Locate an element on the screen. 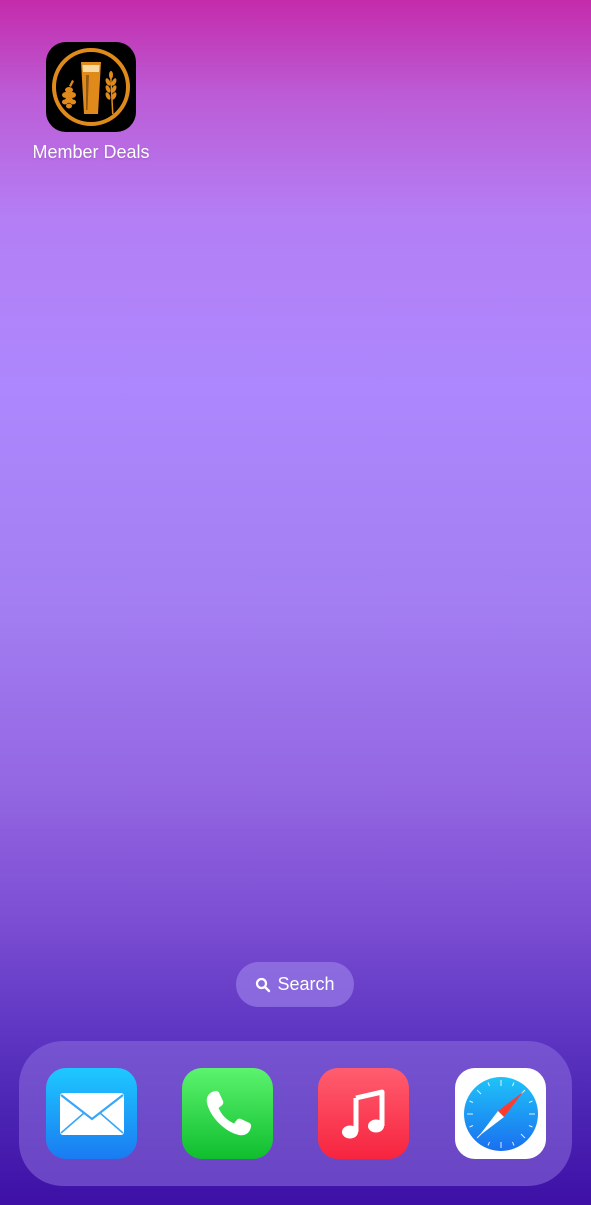 This screenshot has height=1205, width=591. mail-icon is located at coordinates (91, 1113).